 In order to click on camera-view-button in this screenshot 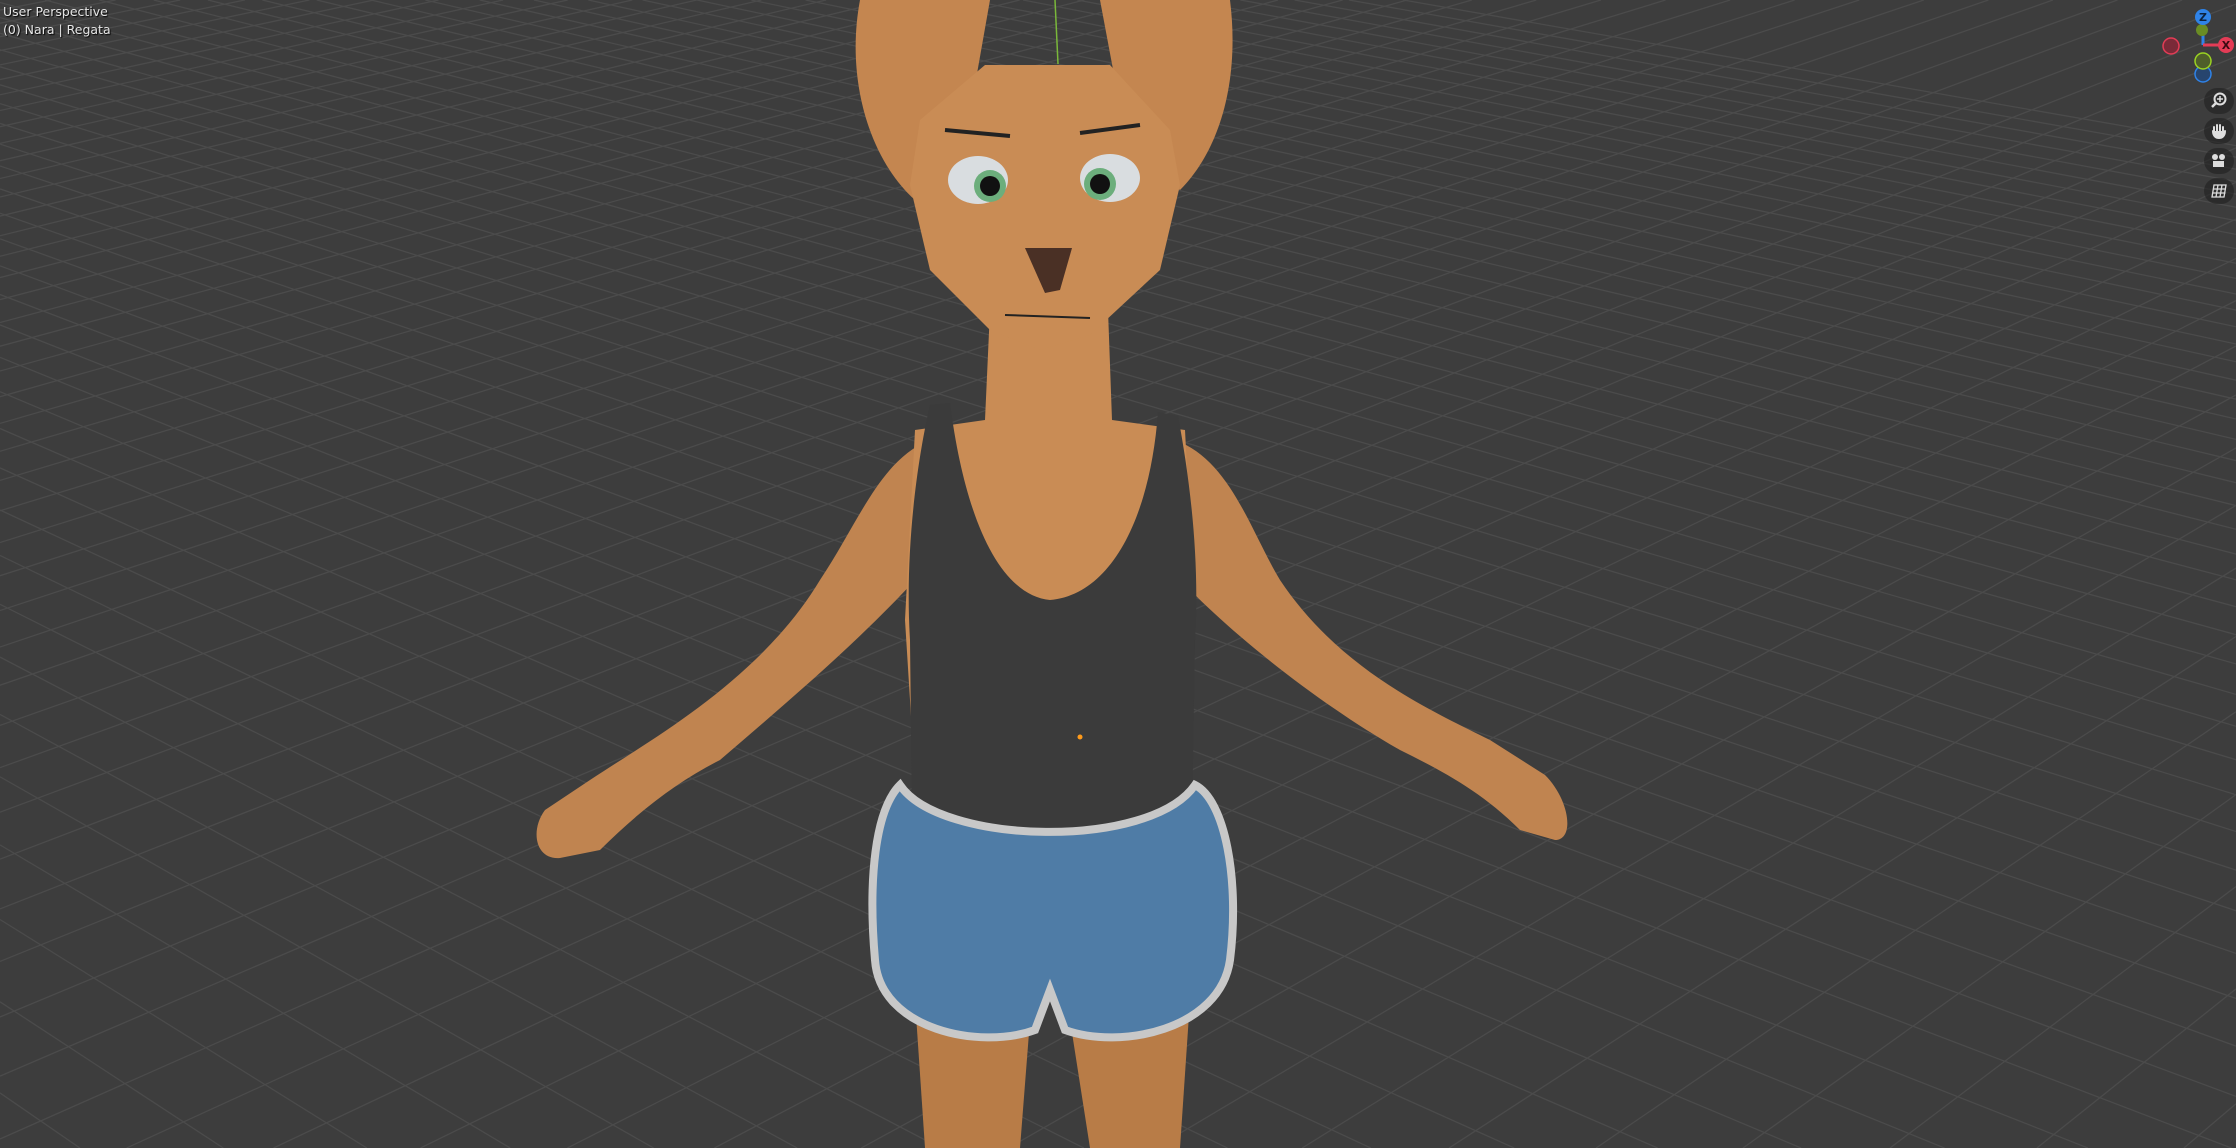, I will do `click(2219, 161)`.